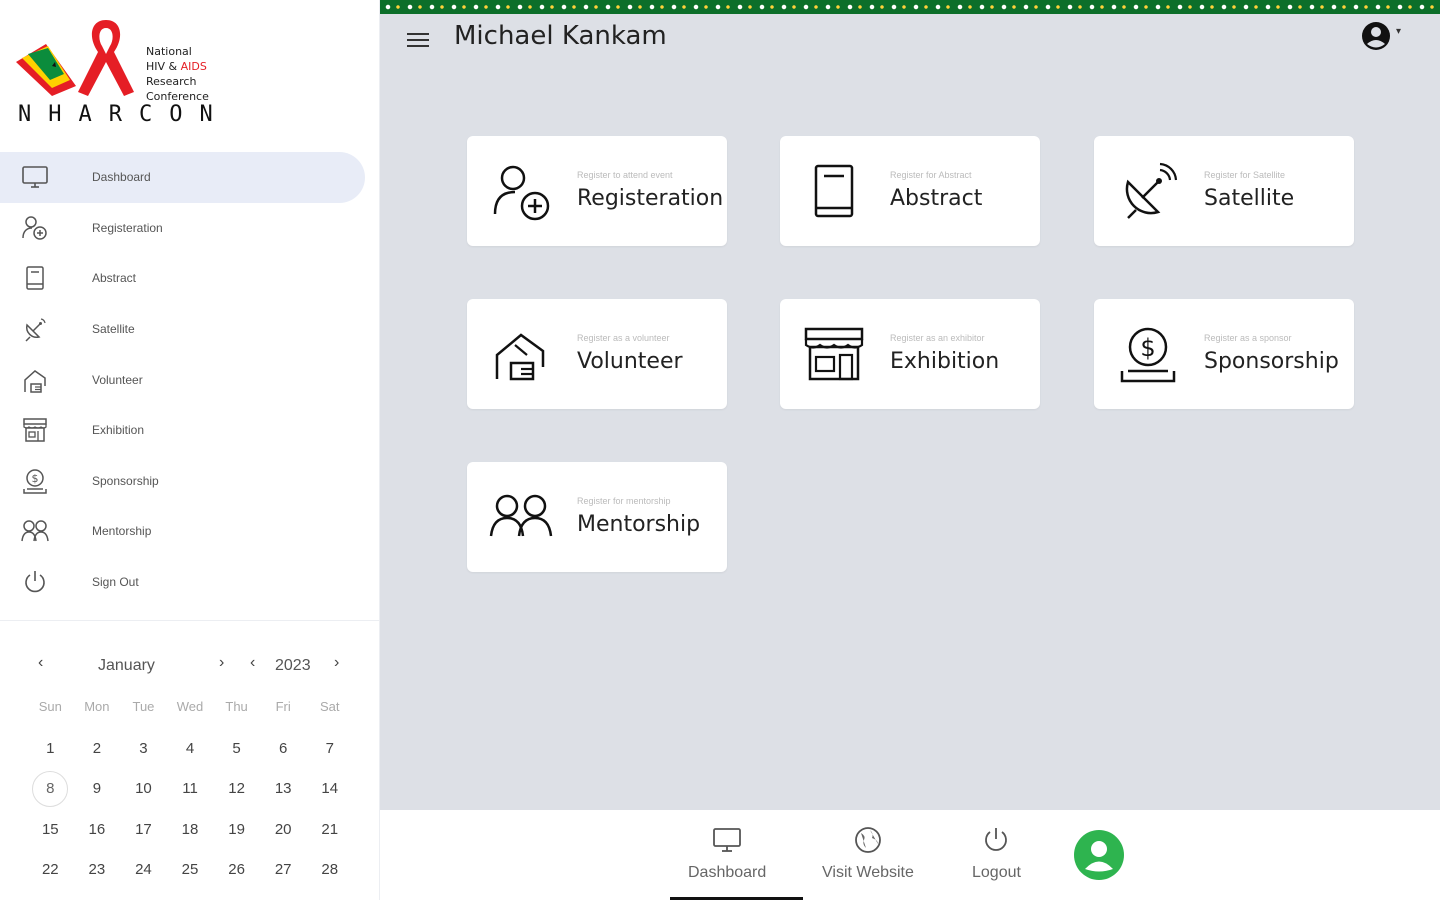 This screenshot has height=900, width=1440. Describe the element at coordinates (283, 706) in the screenshot. I see `weekday-label: Fri` at that location.